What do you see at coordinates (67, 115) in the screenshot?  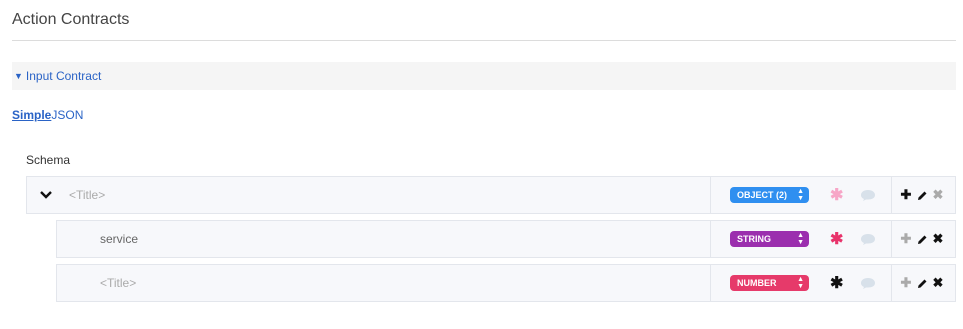 I see `tab-json: JSON` at bounding box center [67, 115].